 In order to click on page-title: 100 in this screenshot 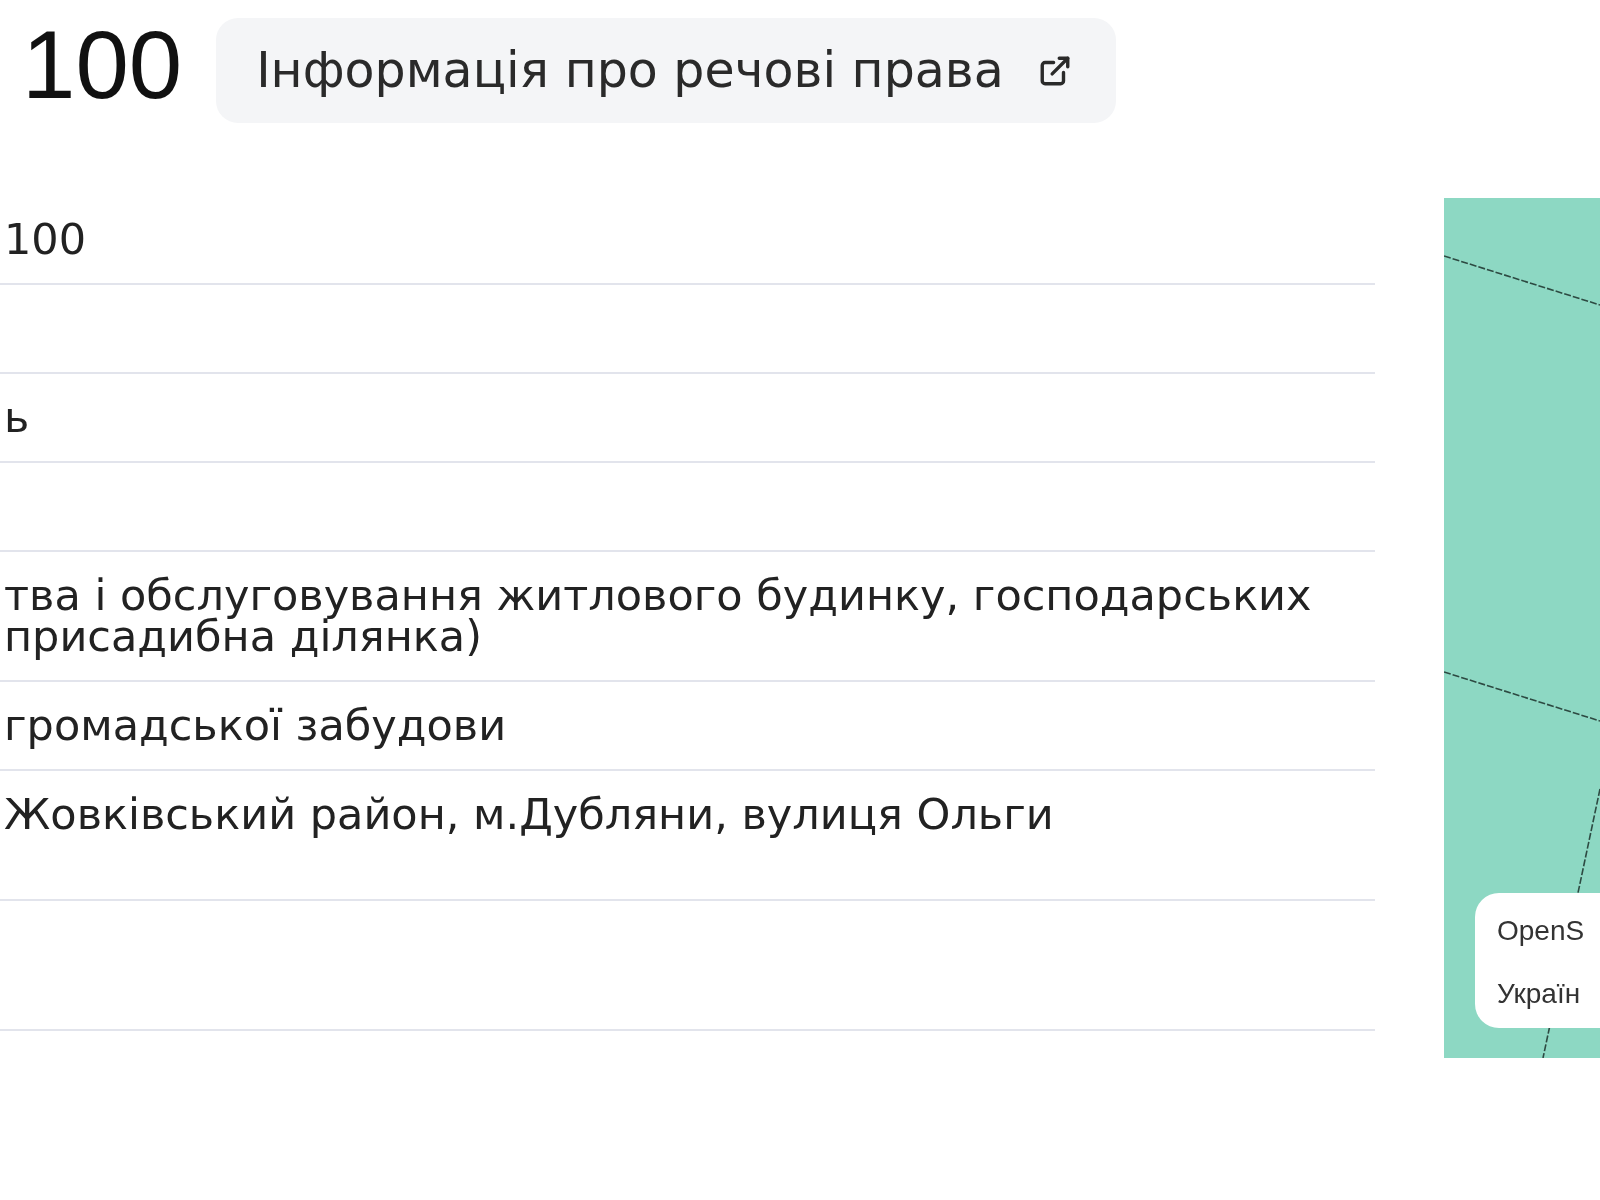, I will do `click(102, 65)`.